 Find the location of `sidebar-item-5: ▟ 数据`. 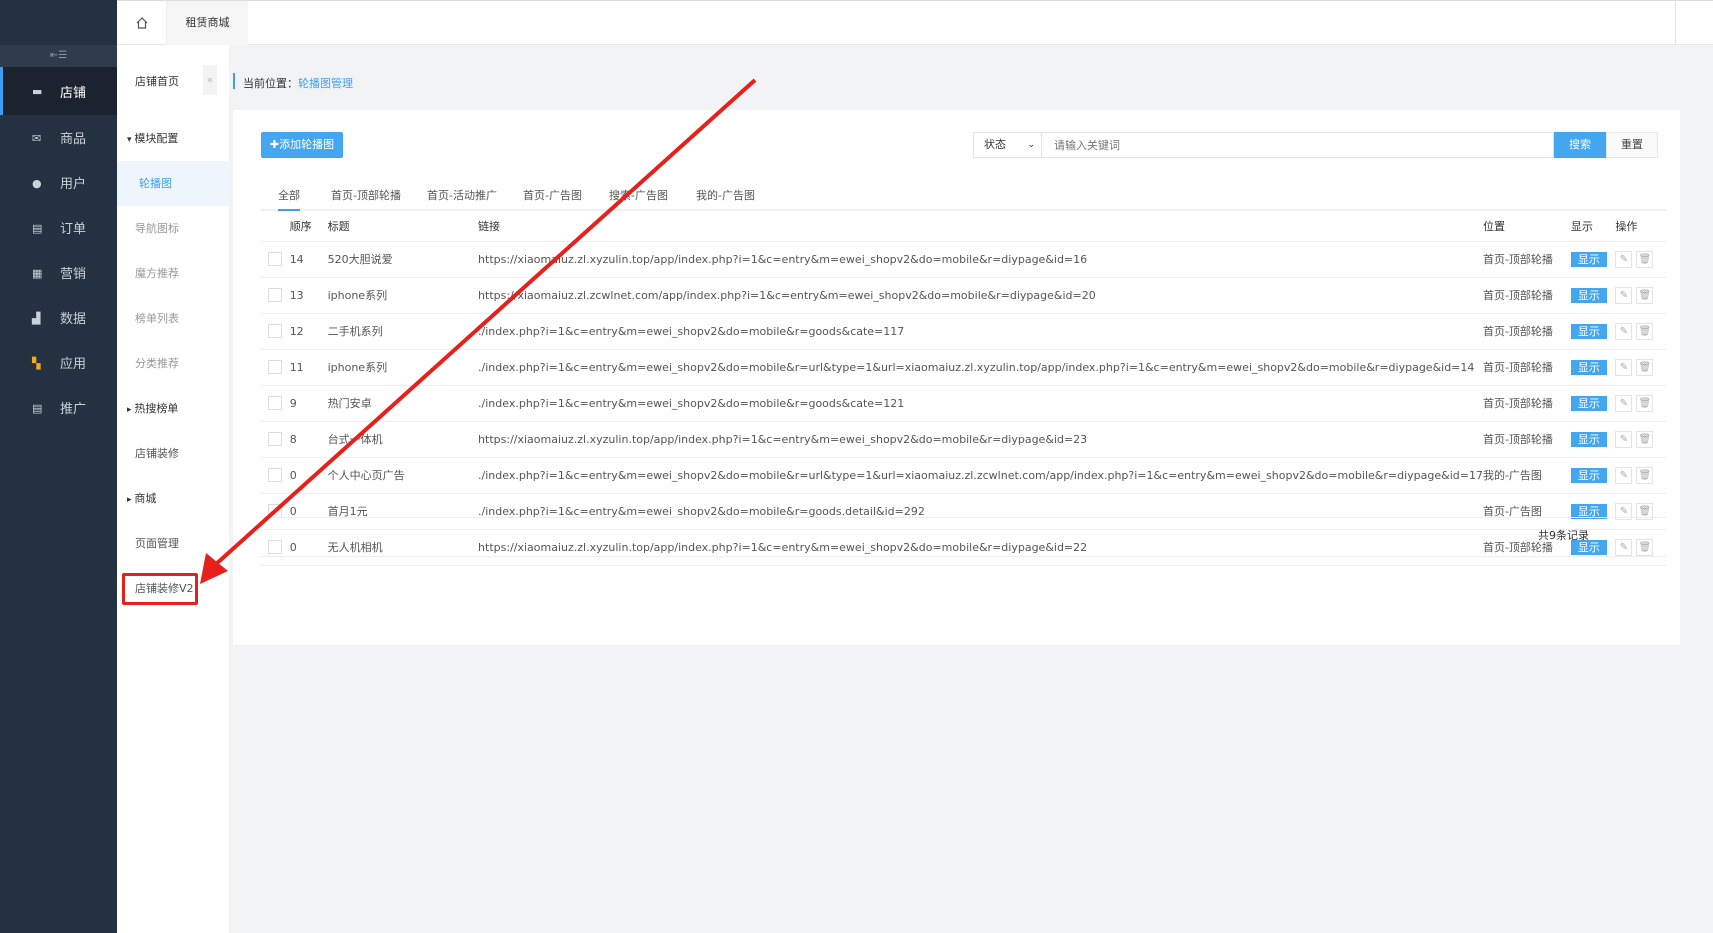

sidebar-item-5: ▟ 数据 is located at coordinates (58, 317).